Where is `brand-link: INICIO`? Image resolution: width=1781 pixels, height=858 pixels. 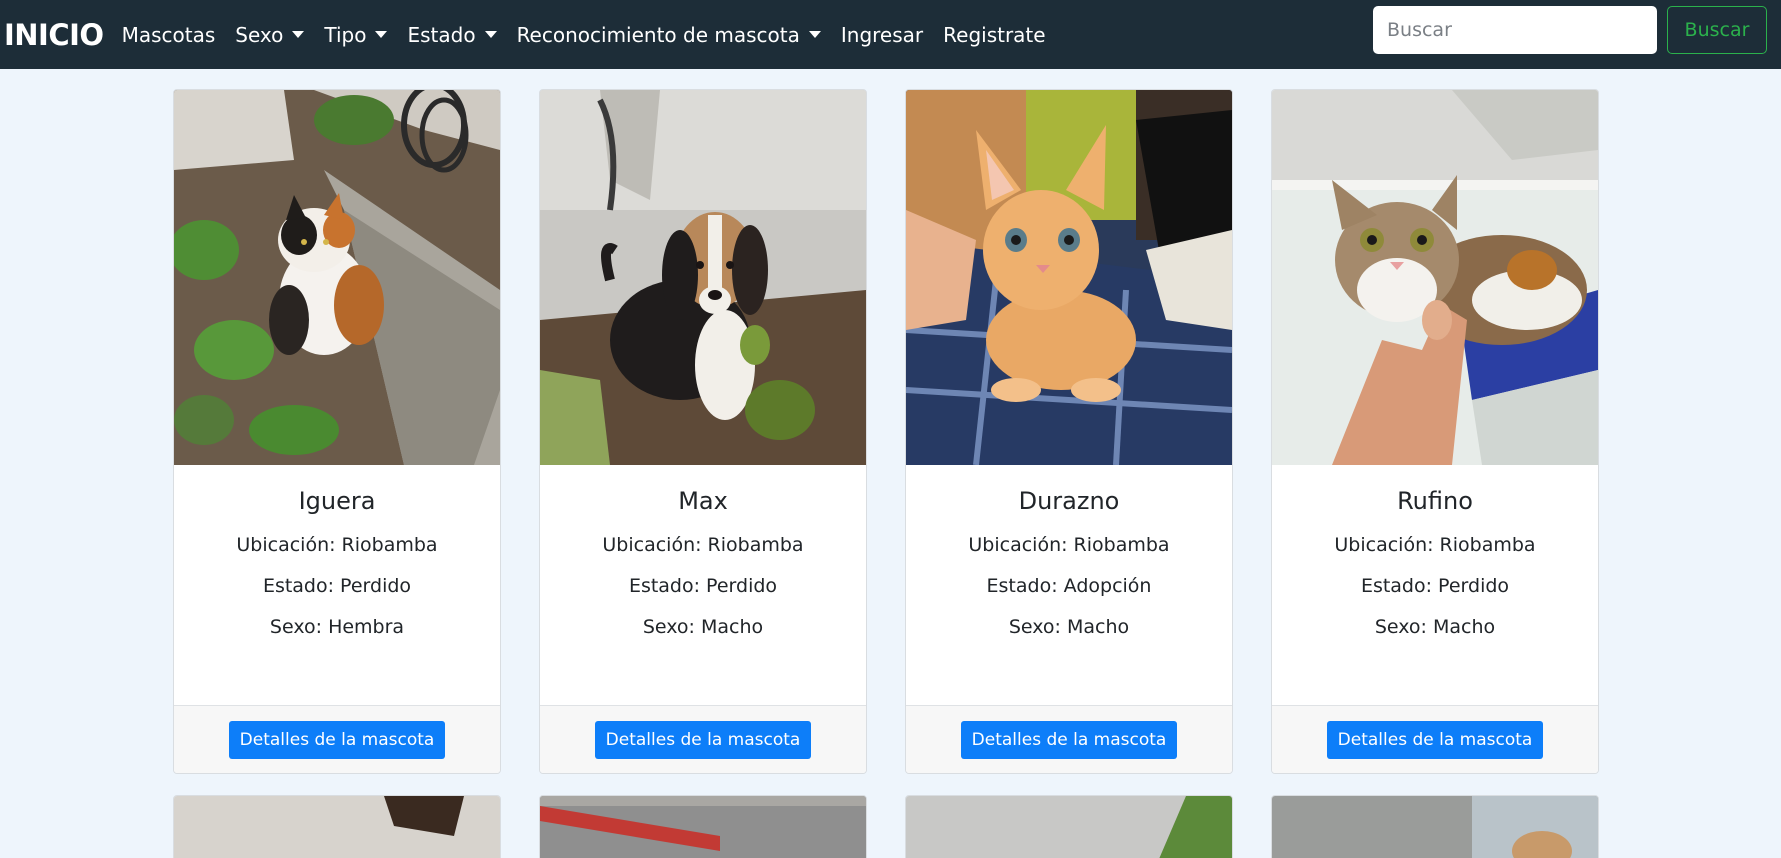
brand-link: INICIO is located at coordinates (54, 35).